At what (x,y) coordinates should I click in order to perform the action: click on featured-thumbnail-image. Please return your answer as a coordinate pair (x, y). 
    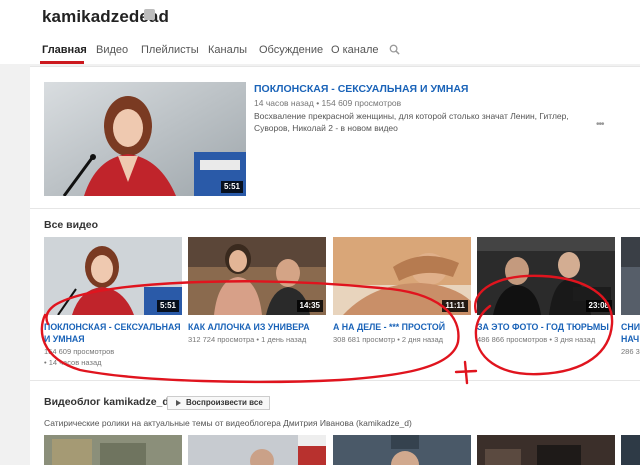
    Looking at the image, I should click on (145, 139).